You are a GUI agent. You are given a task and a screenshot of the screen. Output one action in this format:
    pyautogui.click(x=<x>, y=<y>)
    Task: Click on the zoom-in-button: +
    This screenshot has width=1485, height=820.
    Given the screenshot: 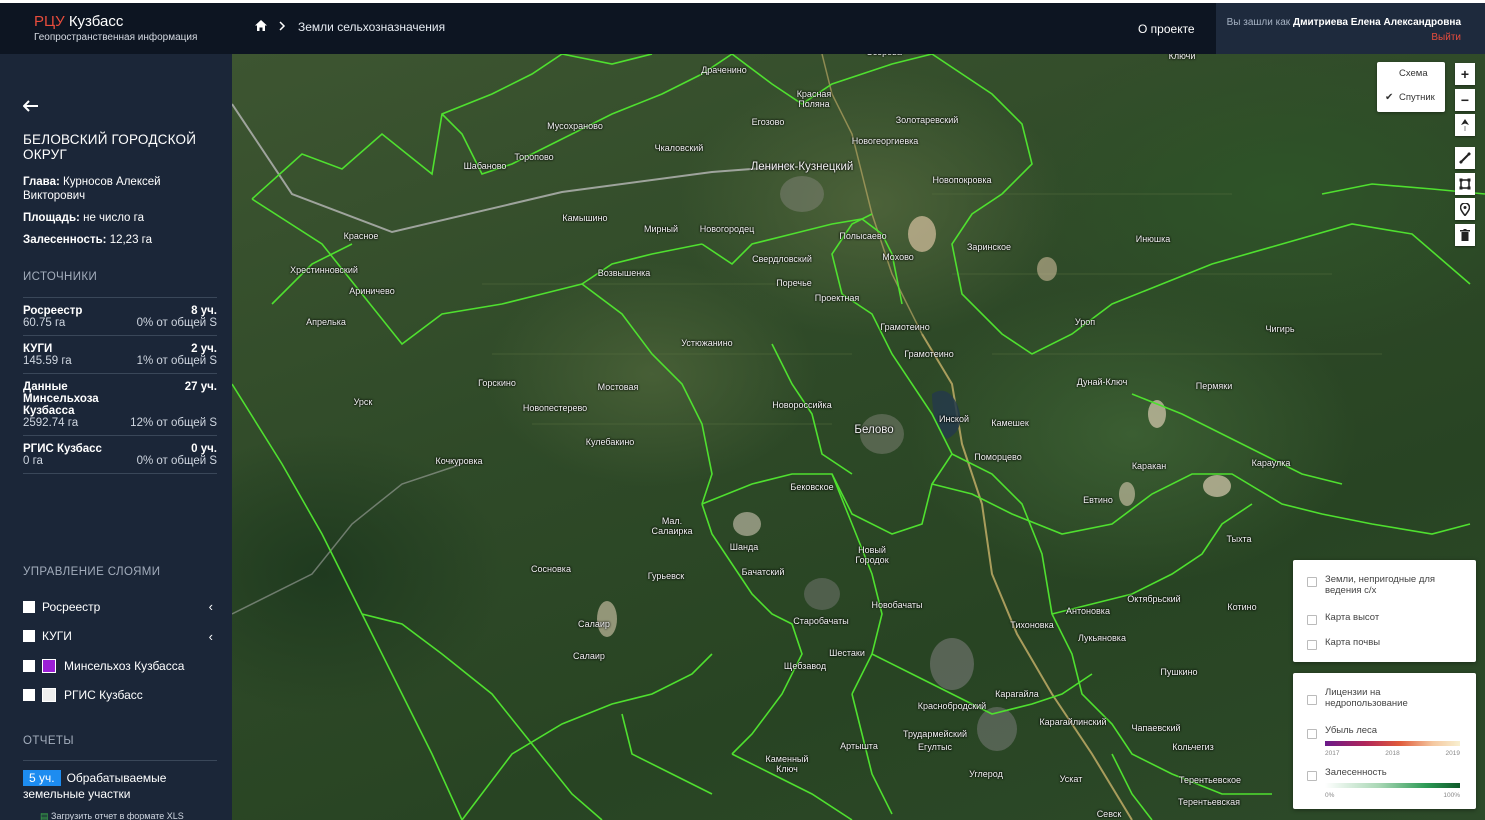 What is the action you would take?
    pyautogui.click(x=1465, y=74)
    